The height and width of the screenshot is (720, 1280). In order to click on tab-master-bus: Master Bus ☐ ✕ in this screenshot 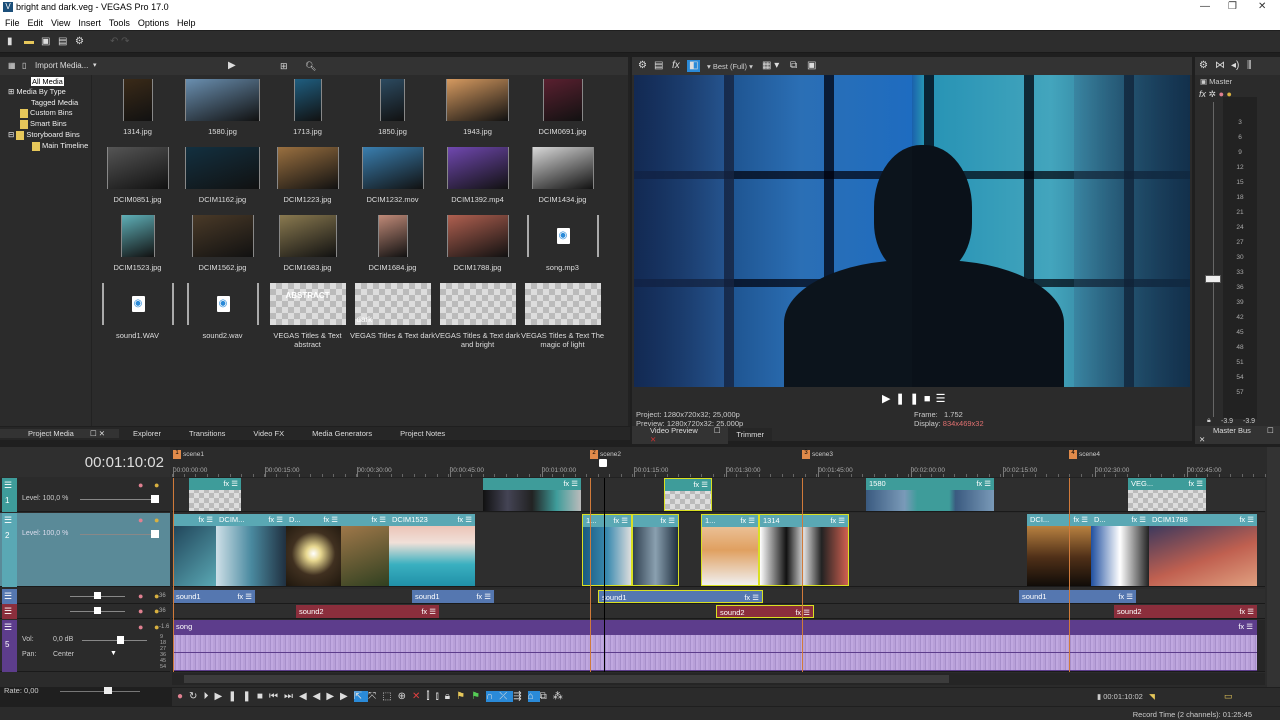, I will do `click(1237, 434)`.